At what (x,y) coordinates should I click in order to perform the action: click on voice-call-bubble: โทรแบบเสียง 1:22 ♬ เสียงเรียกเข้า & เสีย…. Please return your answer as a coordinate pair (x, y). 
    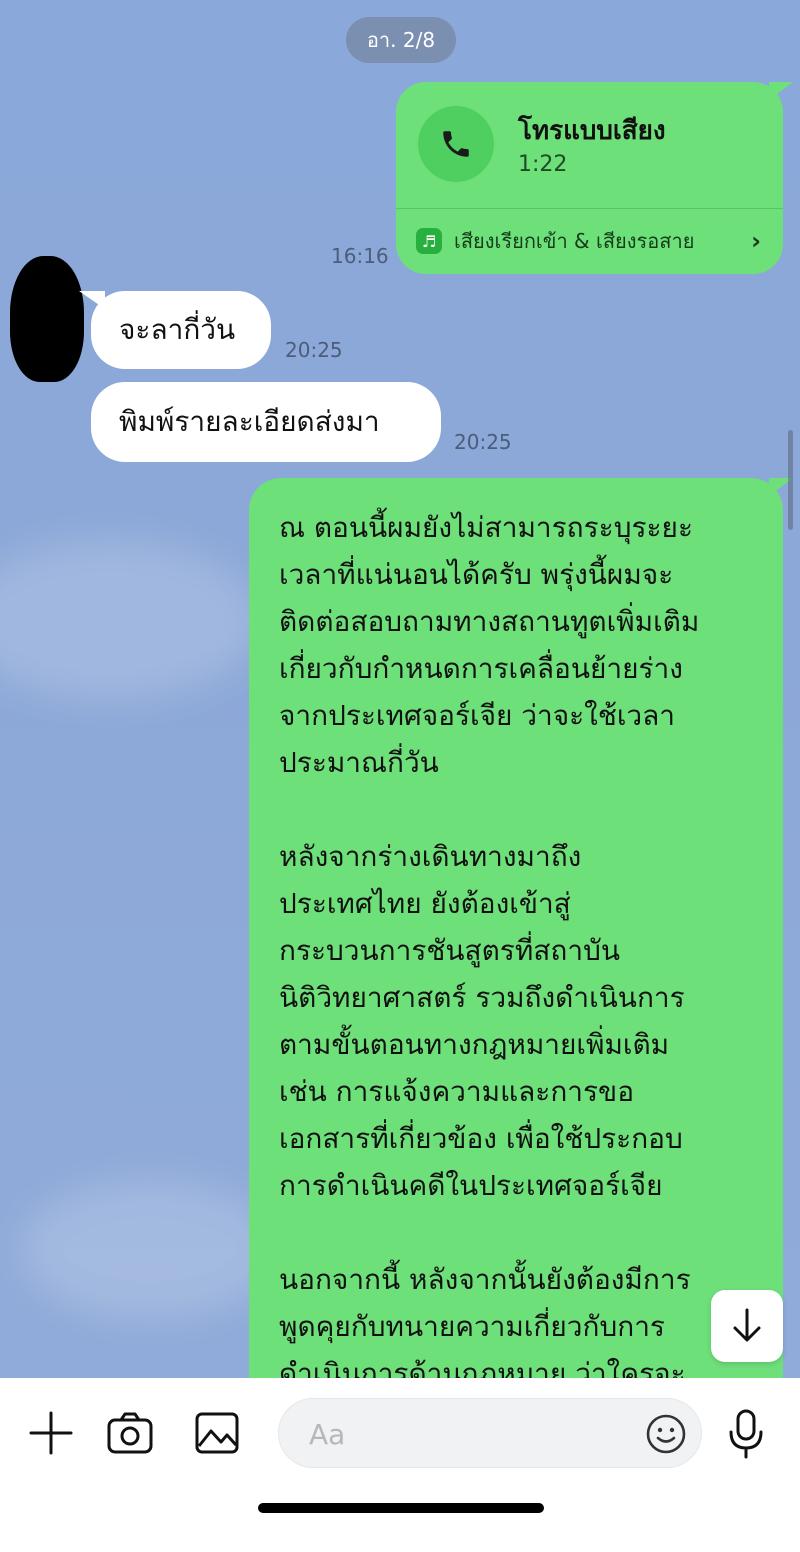
    Looking at the image, I should click on (594, 178).